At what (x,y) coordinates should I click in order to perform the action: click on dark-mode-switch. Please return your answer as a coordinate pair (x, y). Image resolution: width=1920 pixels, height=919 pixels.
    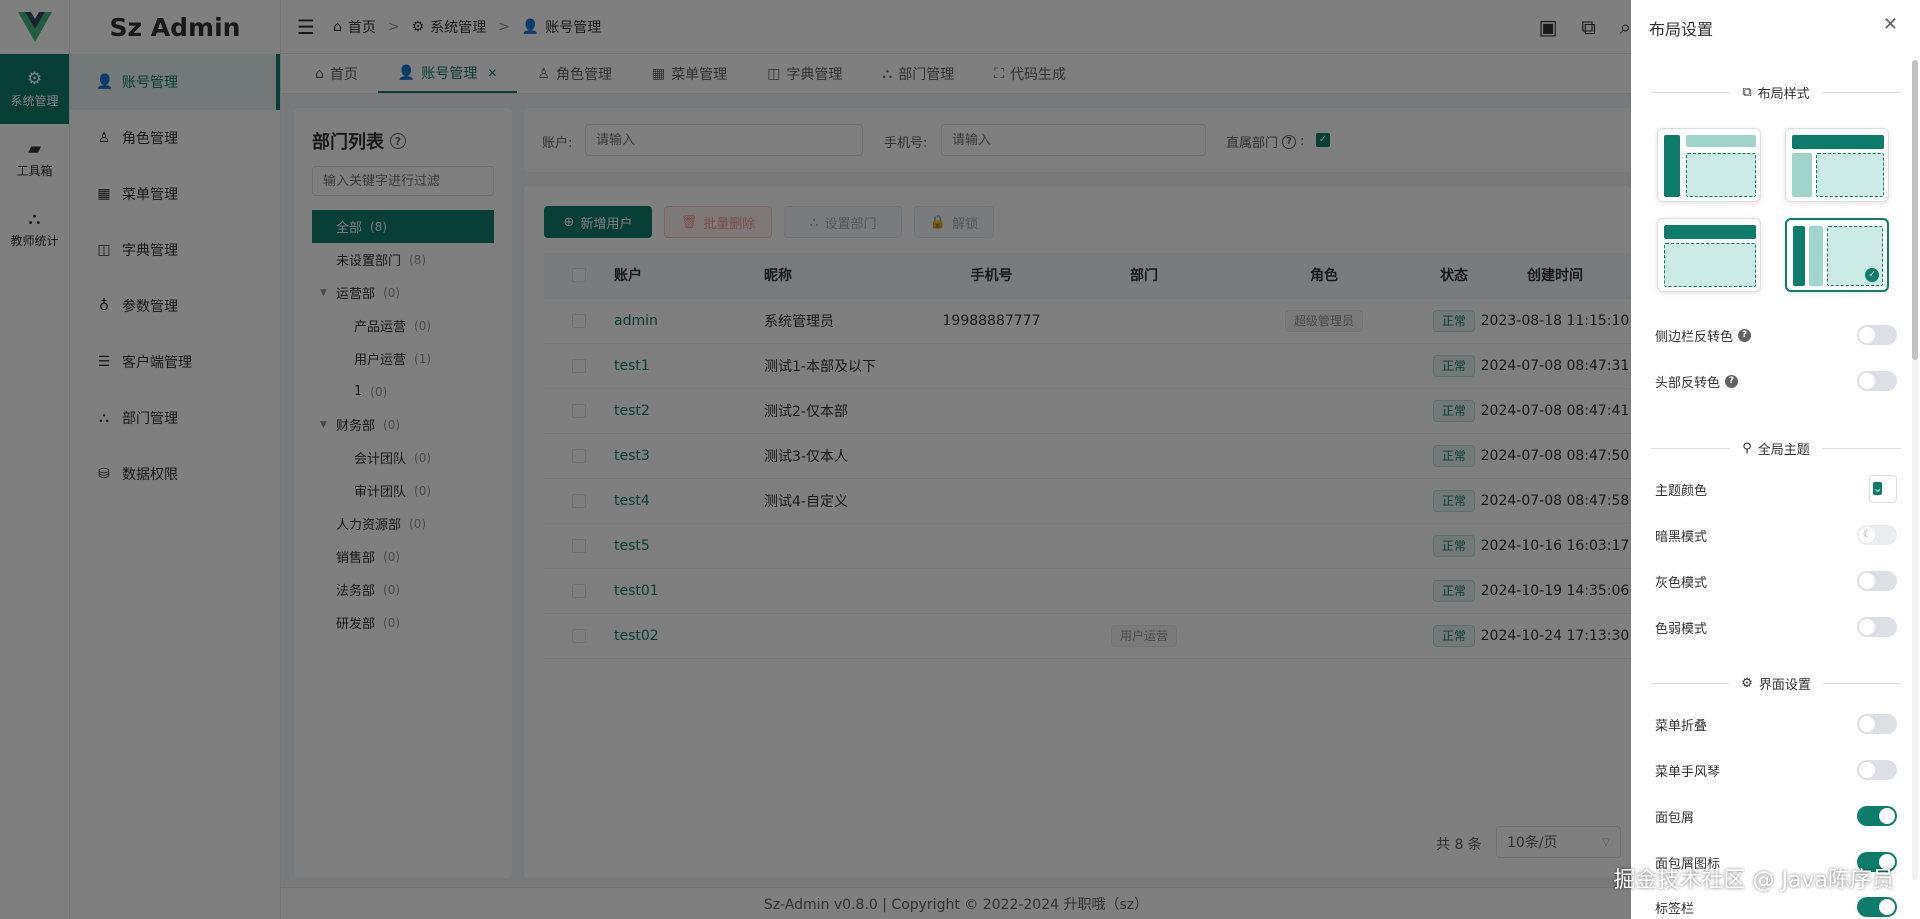
    Looking at the image, I should click on (1877, 535).